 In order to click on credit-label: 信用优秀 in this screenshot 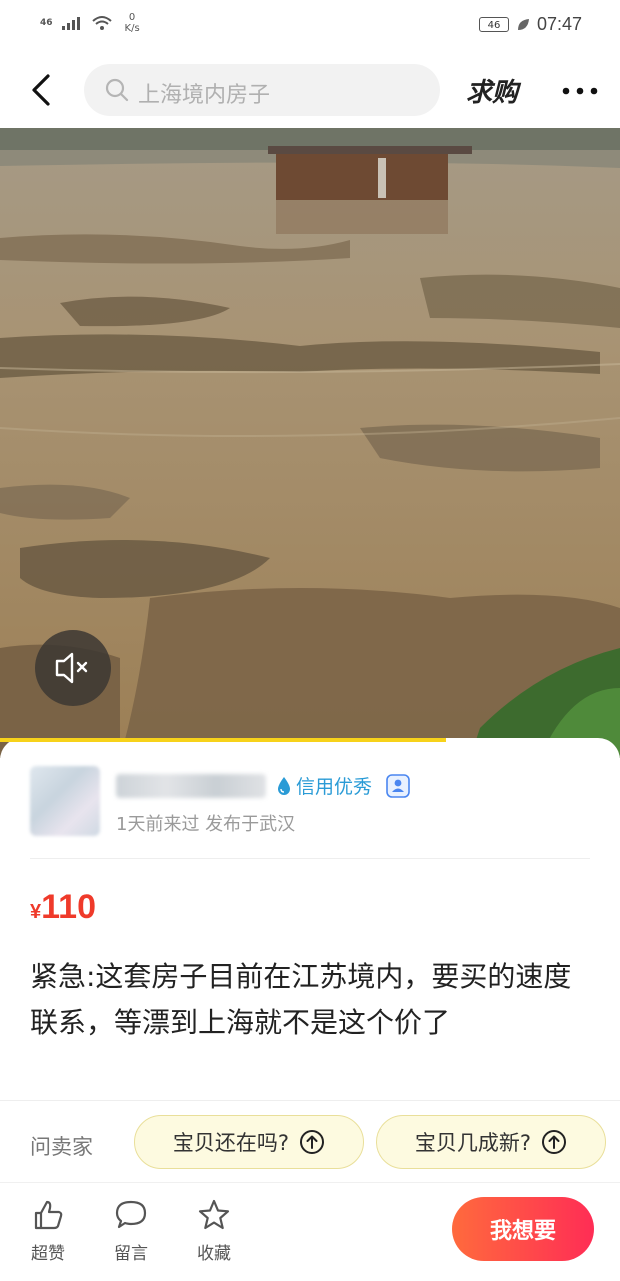, I will do `click(334, 787)`.